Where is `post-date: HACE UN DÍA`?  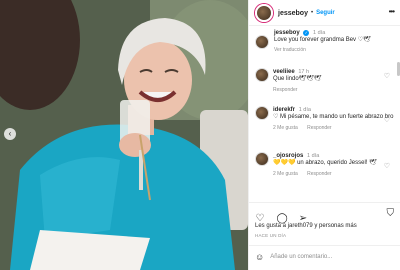
post-date: HACE UN DÍA is located at coordinates (271, 235).